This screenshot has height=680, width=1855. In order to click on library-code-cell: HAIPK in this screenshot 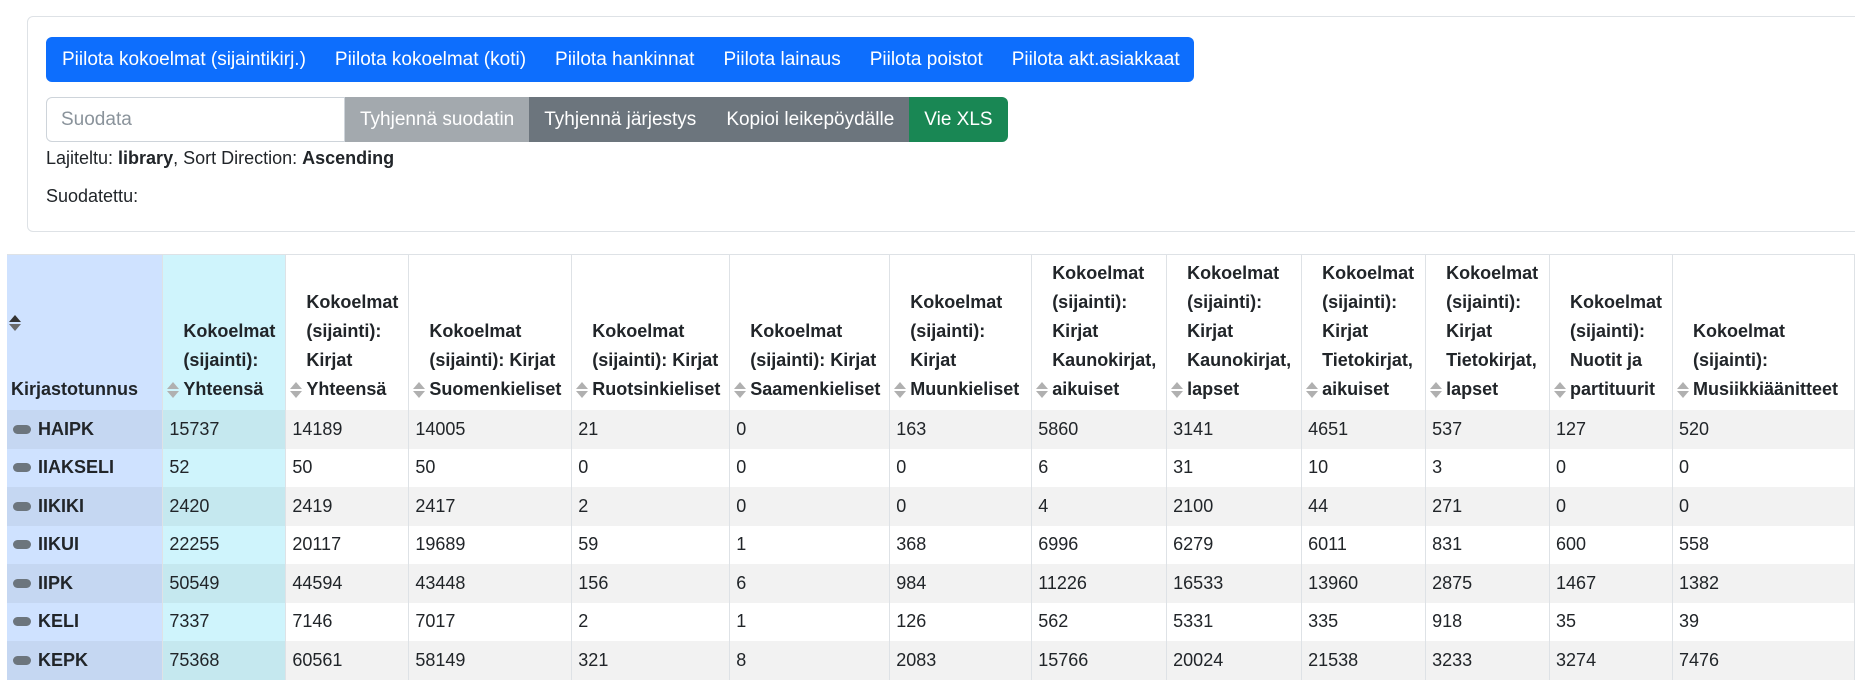, I will do `click(85, 429)`.